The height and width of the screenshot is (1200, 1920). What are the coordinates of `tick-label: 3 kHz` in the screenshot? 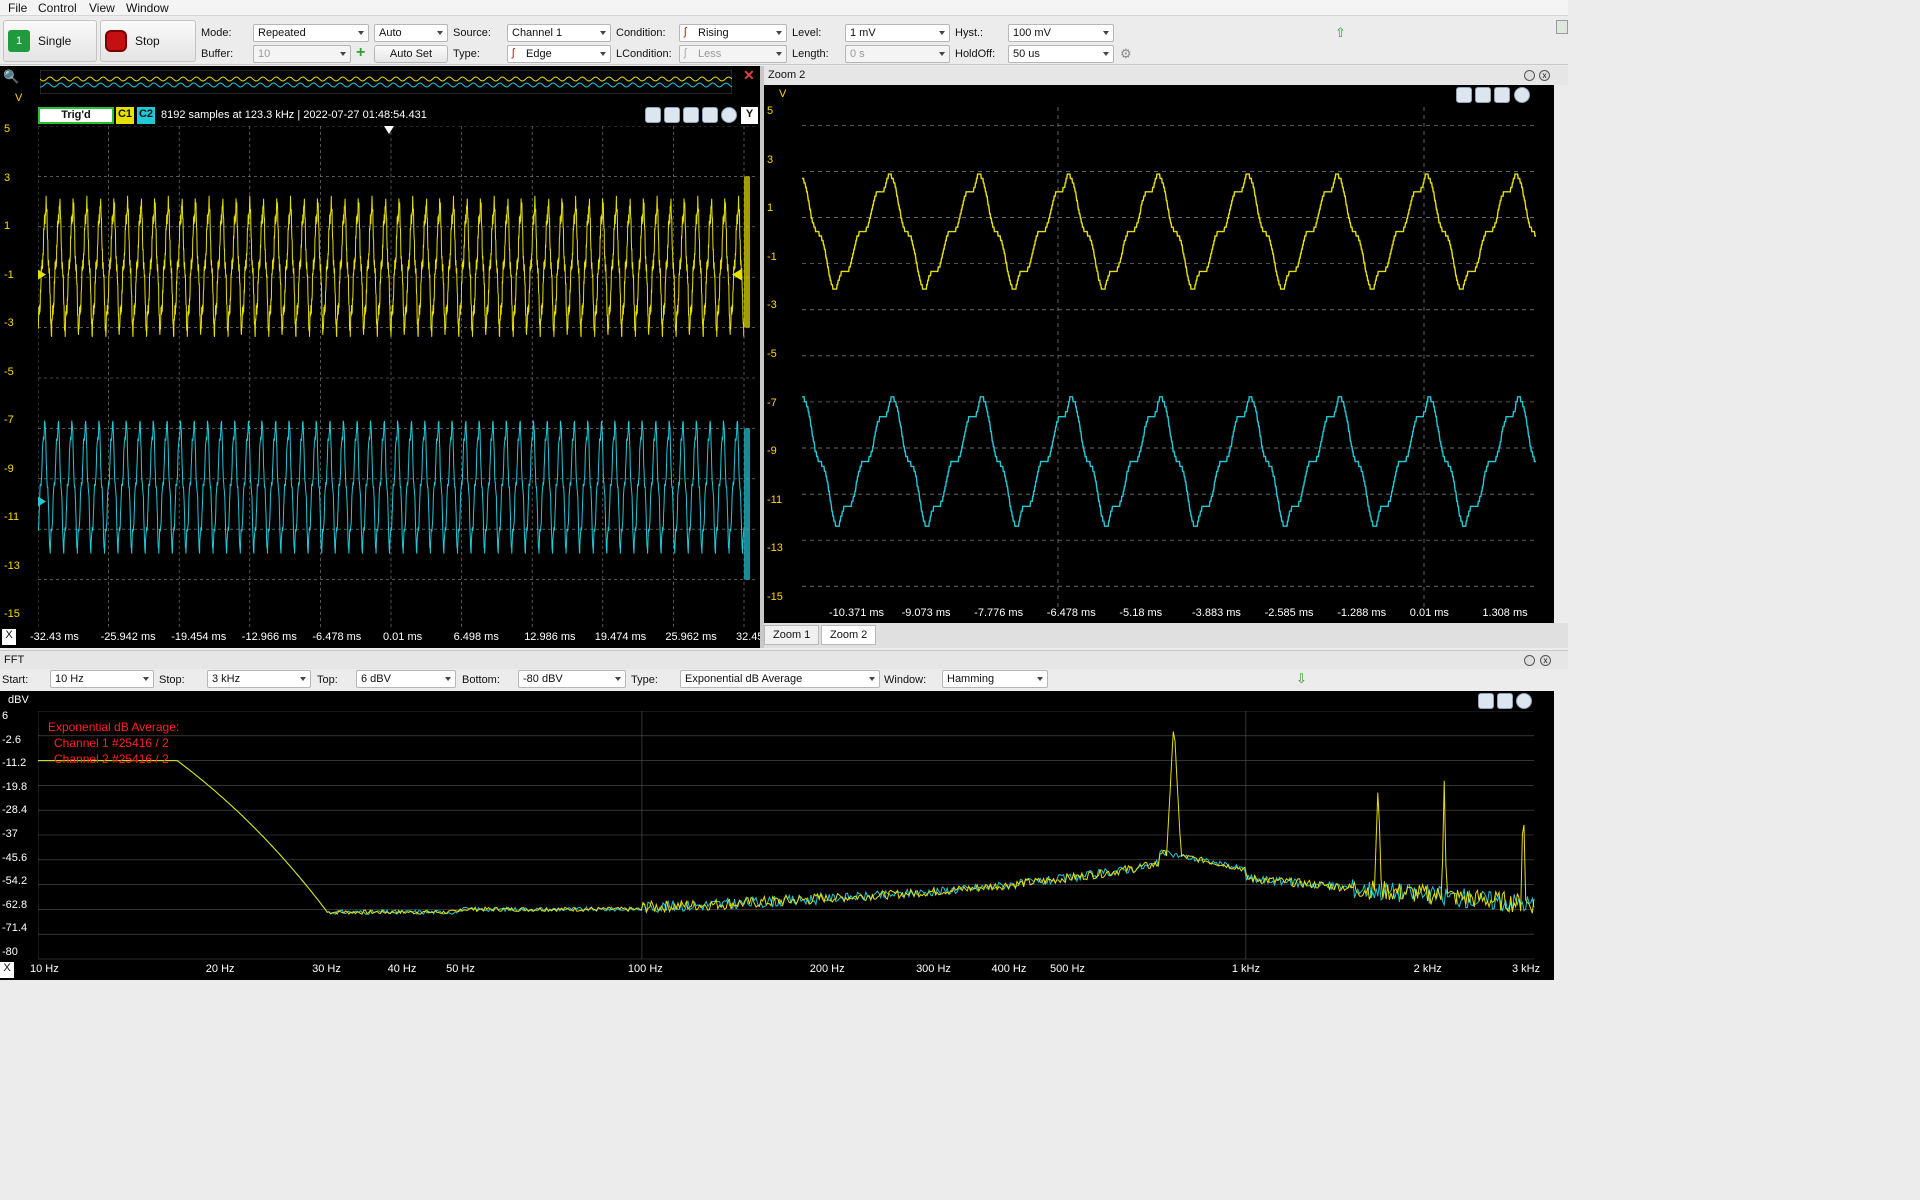 It's located at (1526, 969).